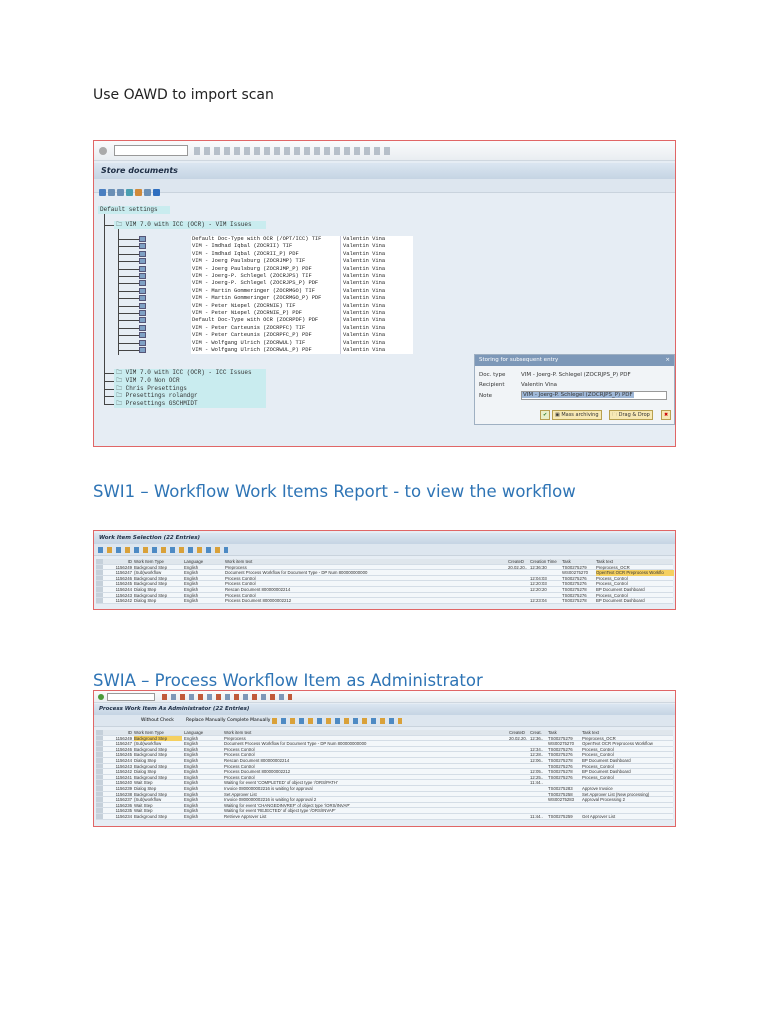  Describe the element at coordinates (257, 239) in the screenshot. I see `doc-type-text: Default Doc-Type with OCR (/OPT/ICC) TIF` at that location.